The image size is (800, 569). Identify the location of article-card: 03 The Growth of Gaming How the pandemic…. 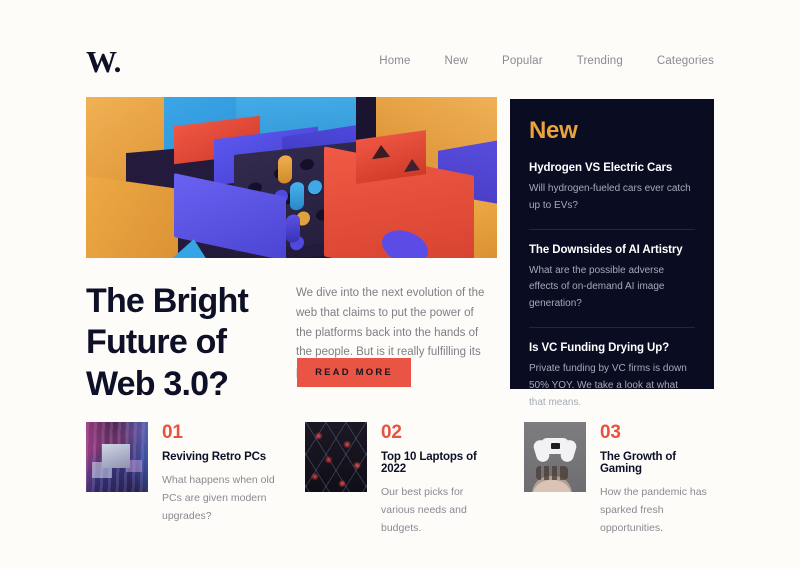
(618, 479).